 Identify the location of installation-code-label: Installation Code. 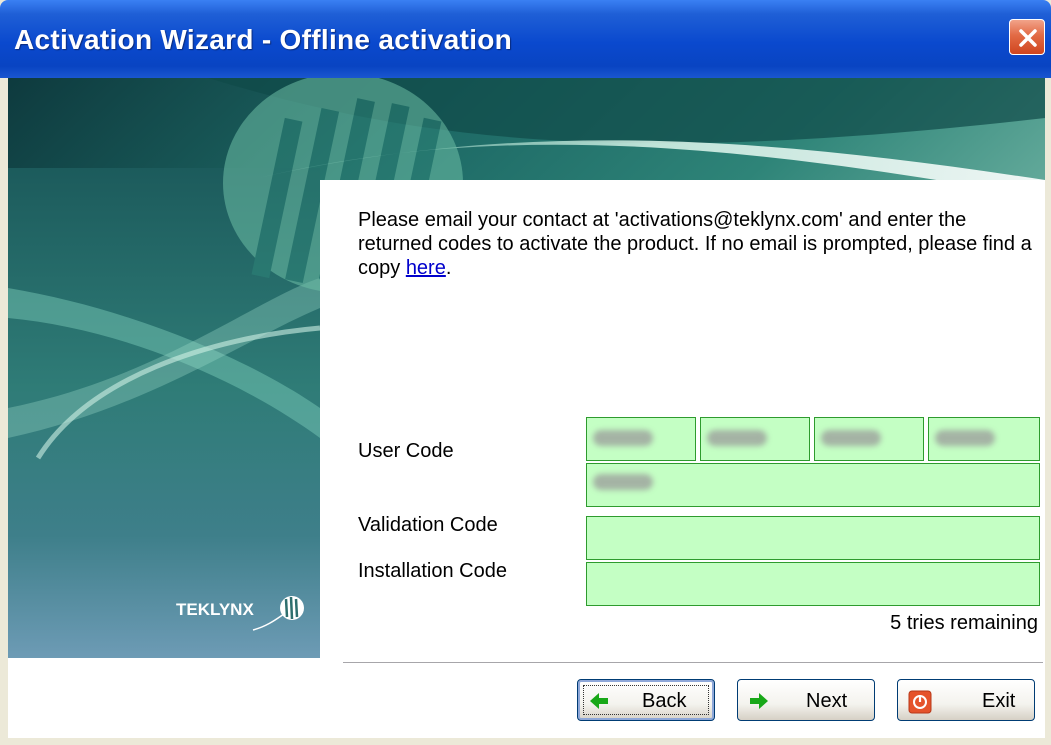
(432, 571).